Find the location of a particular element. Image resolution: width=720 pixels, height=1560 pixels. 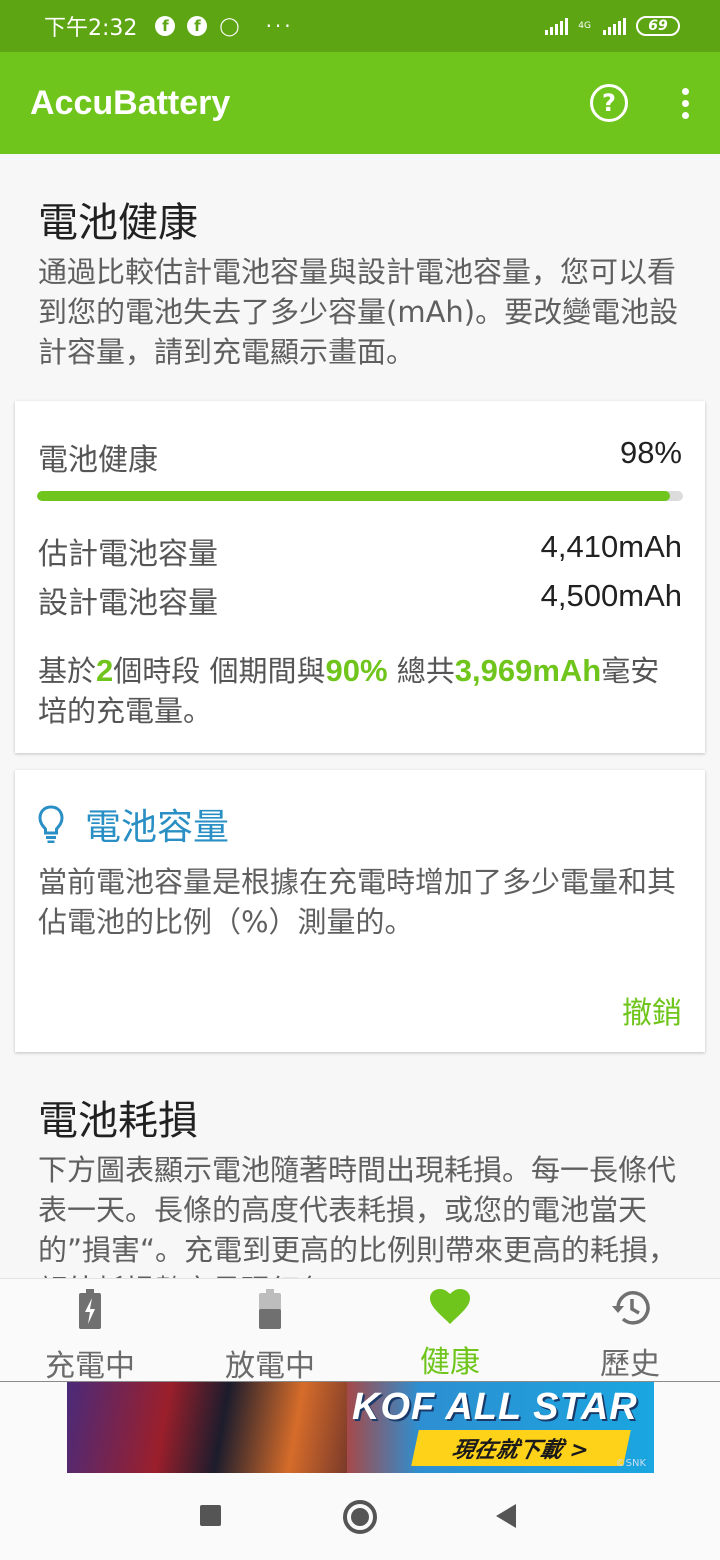

heart-icon is located at coordinates (450, 1307).